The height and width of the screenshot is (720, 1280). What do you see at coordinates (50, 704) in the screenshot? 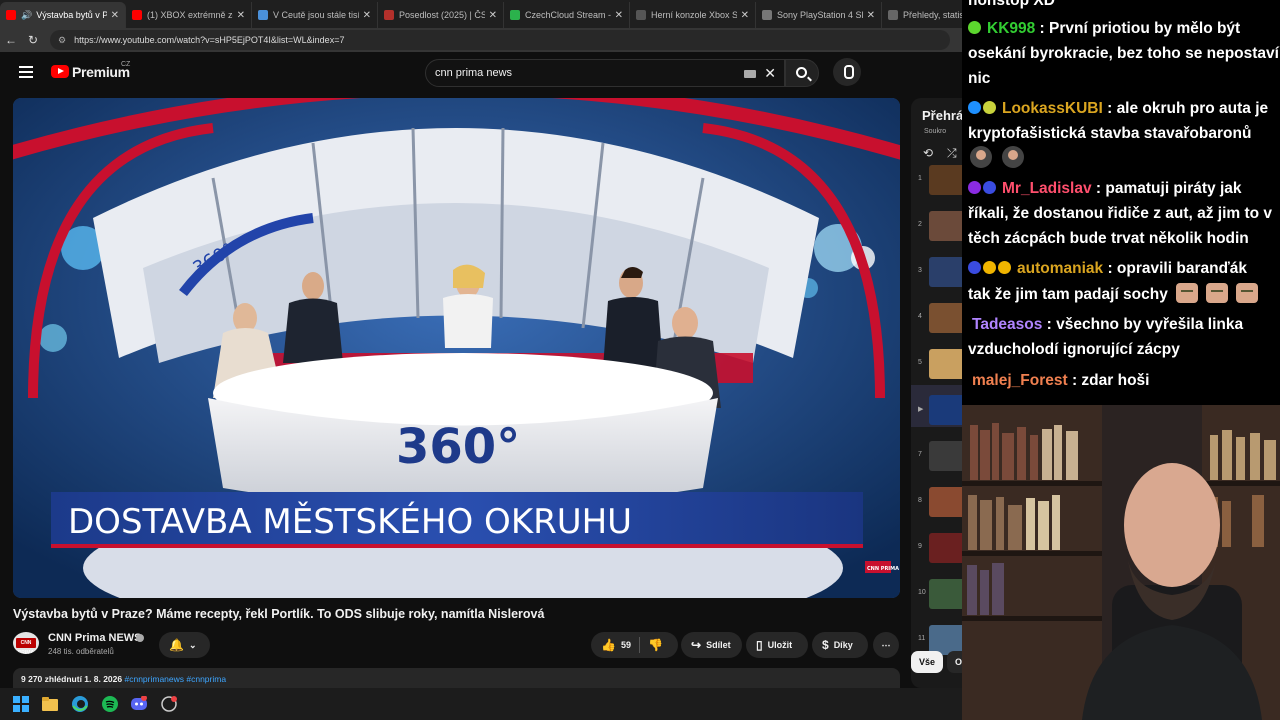
I see `file-explorer-icon` at bounding box center [50, 704].